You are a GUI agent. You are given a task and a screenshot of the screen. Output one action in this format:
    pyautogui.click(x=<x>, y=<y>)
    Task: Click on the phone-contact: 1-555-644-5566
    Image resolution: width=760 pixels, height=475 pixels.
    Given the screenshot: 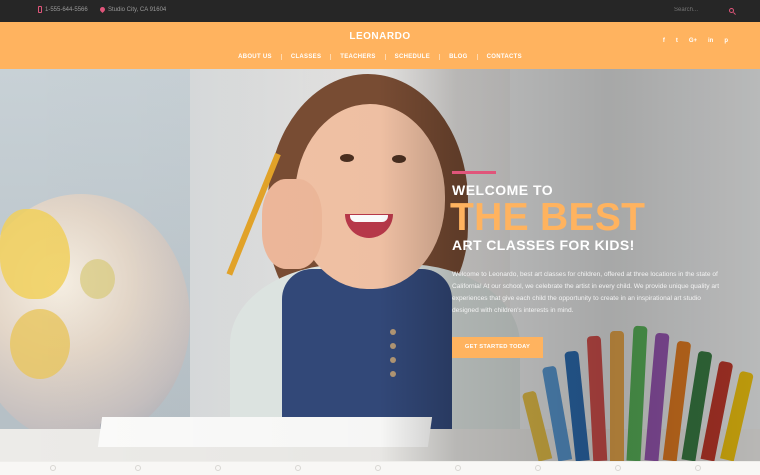 What is the action you would take?
    pyautogui.click(x=63, y=9)
    